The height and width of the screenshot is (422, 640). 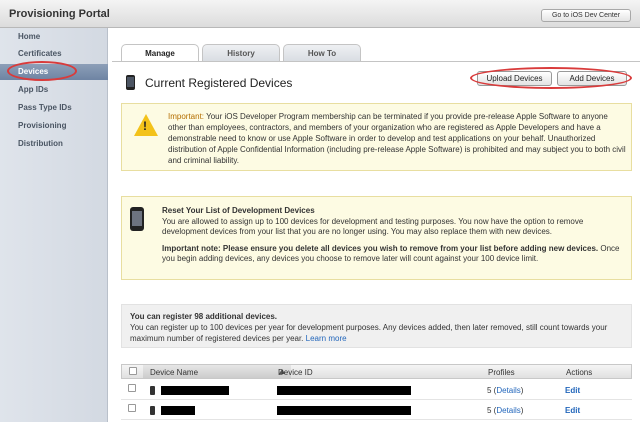 What do you see at coordinates (186, 116) in the screenshot?
I see `warning-label: Important:` at bounding box center [186, 116].